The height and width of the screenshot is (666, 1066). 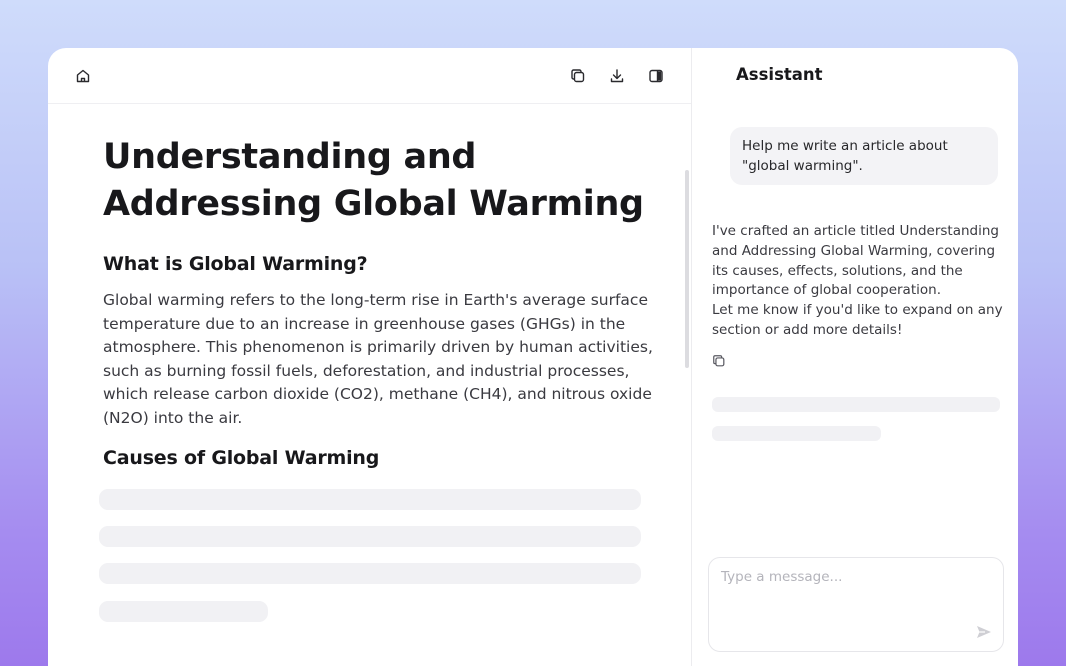 What do you see at coordinates (719, 360) in the screenshot?
I see `copy-message-icon` at bounding box center [719, 360].